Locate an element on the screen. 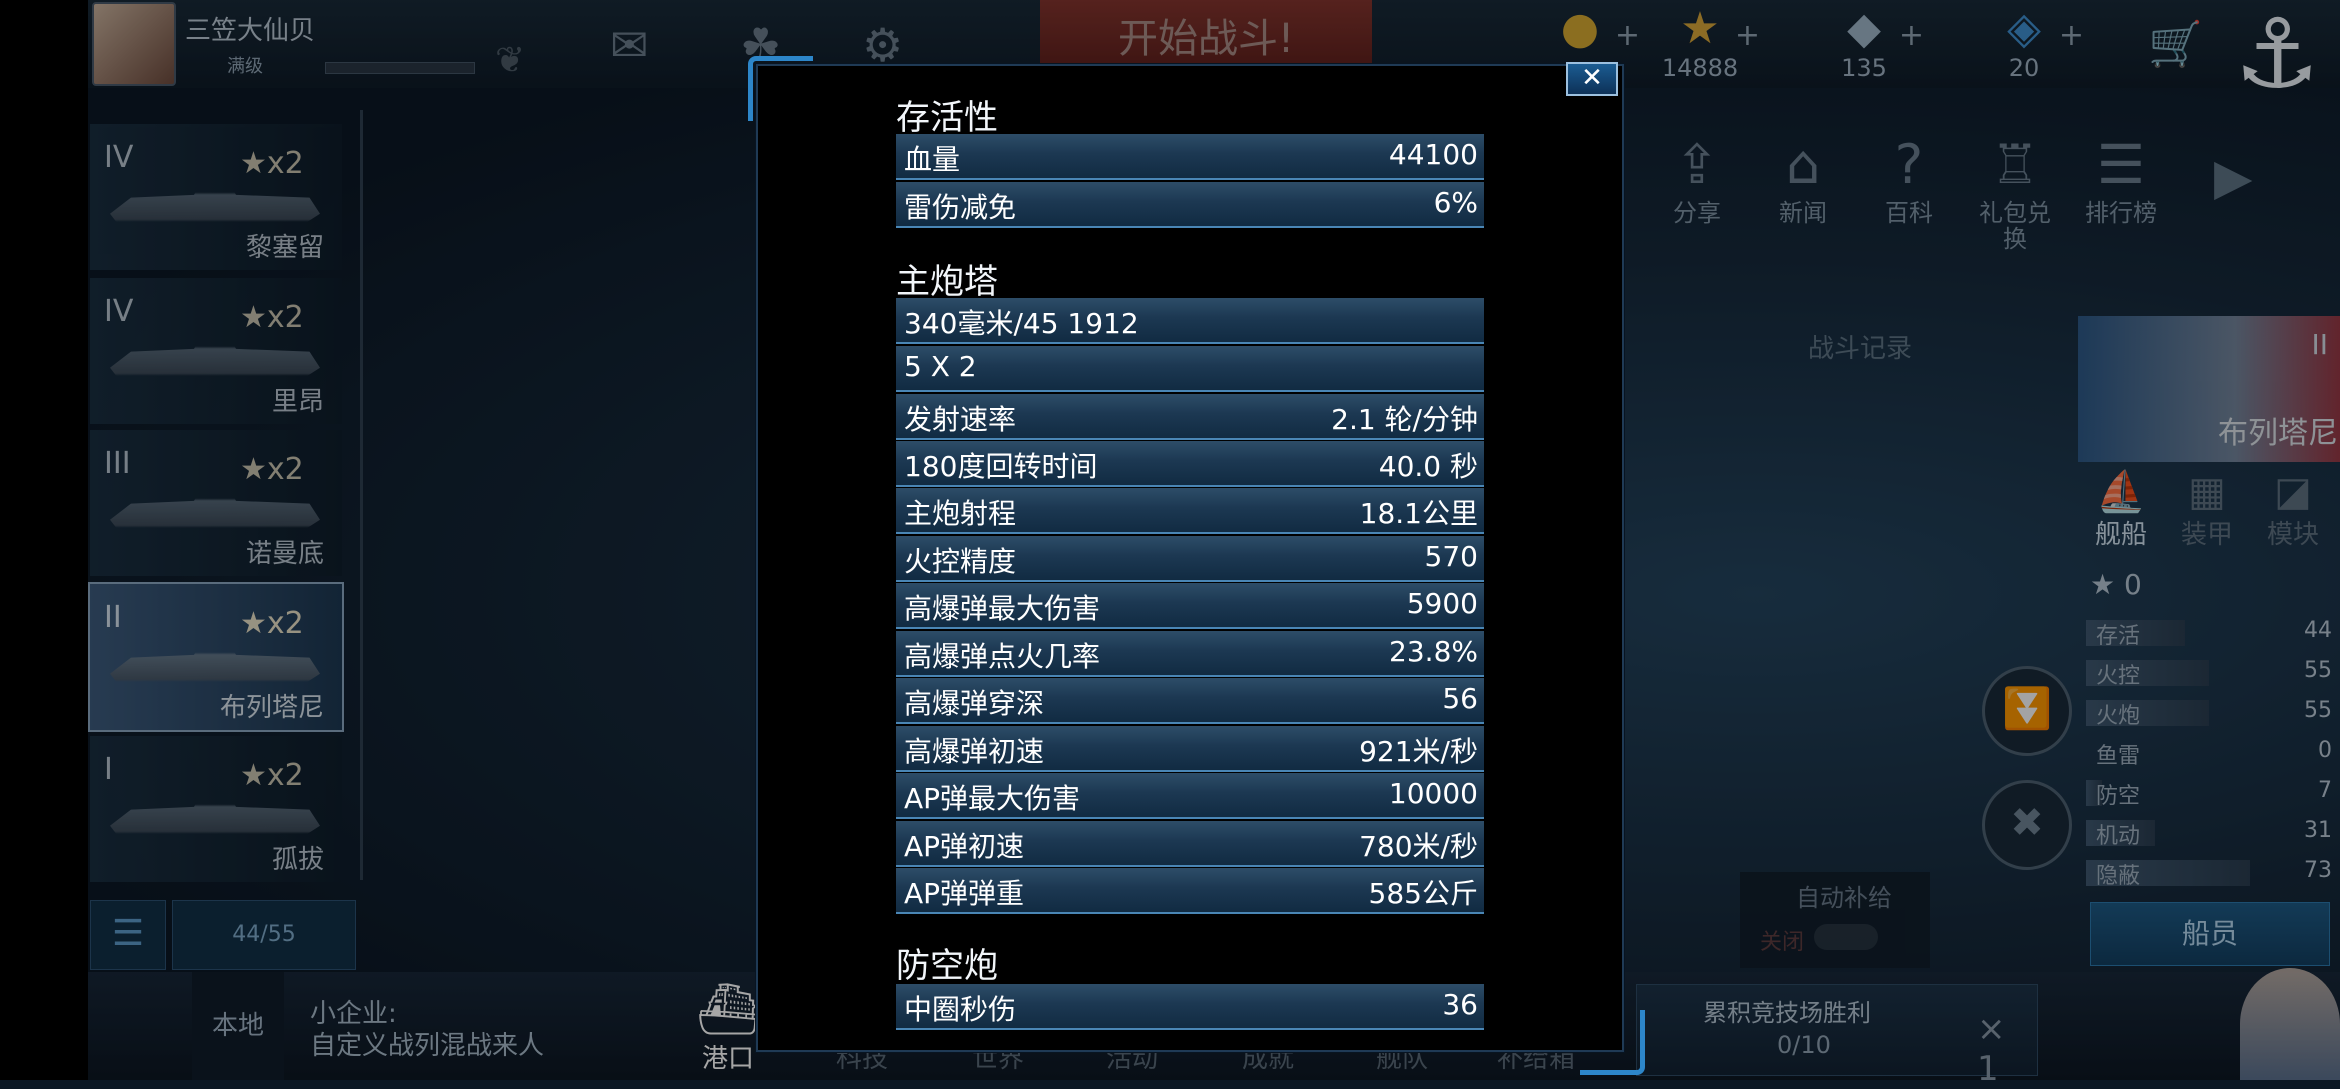  stat-row: 340毫米/45 1912 is located at coordinates (1190, 321).